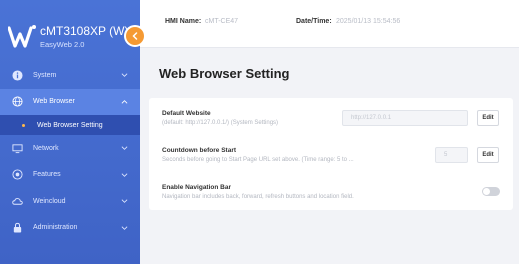  What do you see at coordinates (186, 113) in the screenshot?
I see `setting-label: Default Website` at bounding box center [186, 113].